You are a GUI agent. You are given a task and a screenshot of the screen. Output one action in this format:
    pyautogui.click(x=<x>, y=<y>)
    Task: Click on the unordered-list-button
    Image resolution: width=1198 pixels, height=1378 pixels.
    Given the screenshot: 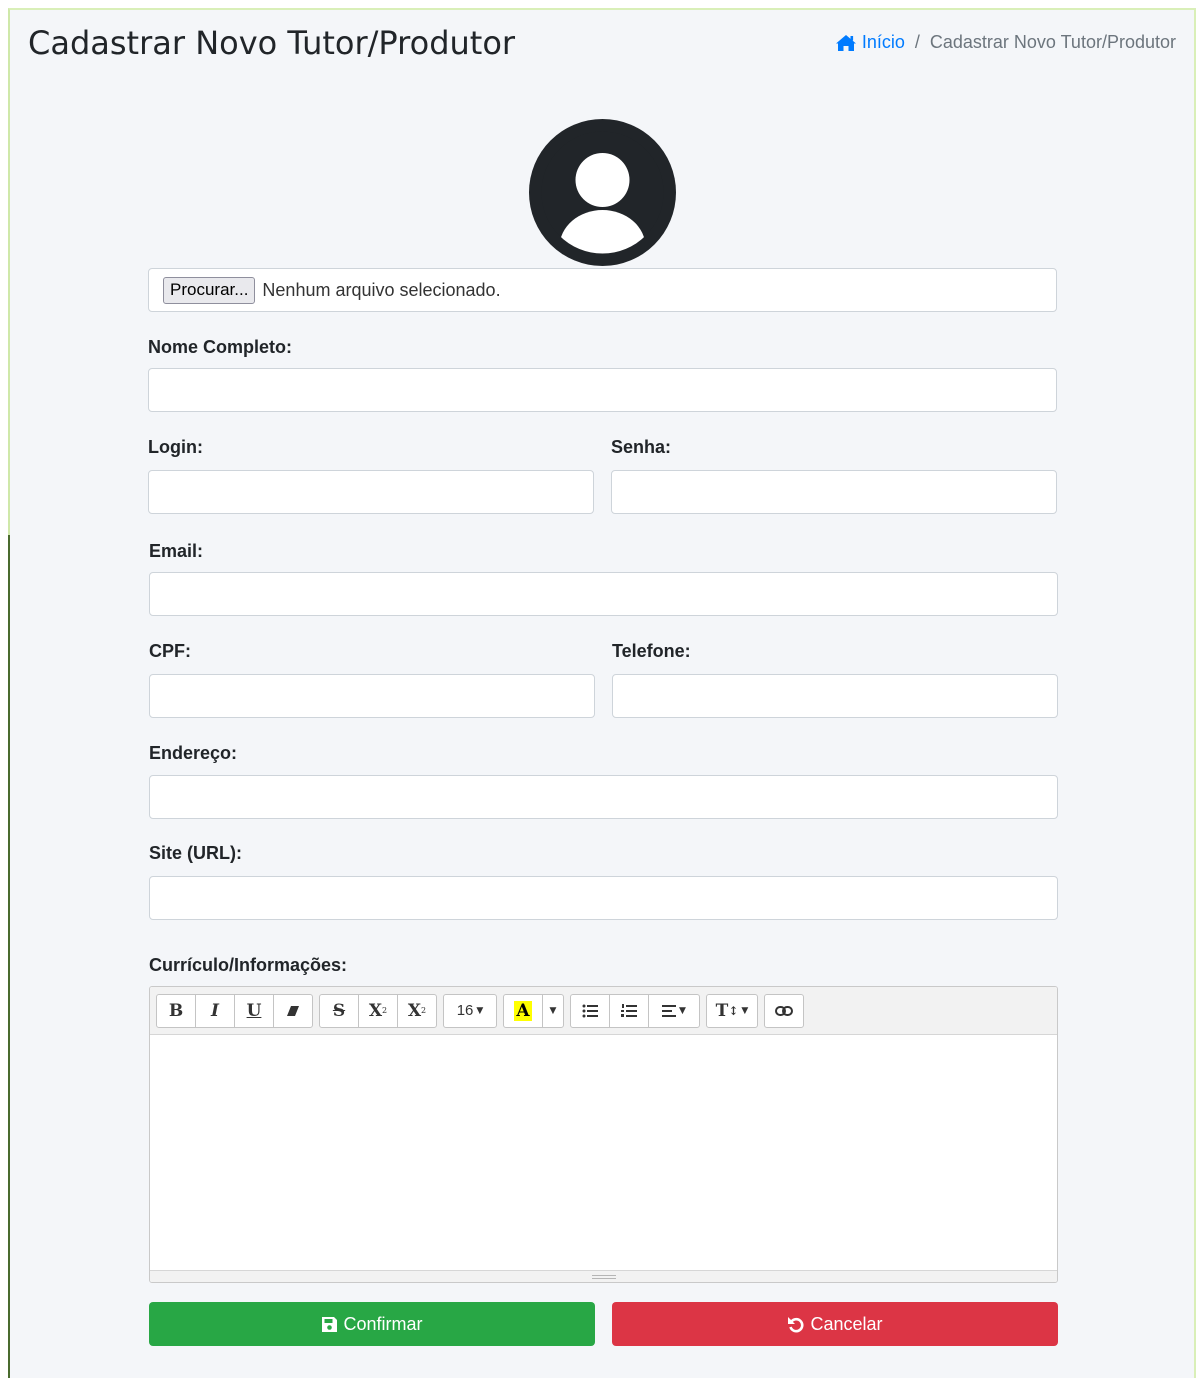 What is the action you would take?
    pyautogui.click(x=590, y=1010)
    